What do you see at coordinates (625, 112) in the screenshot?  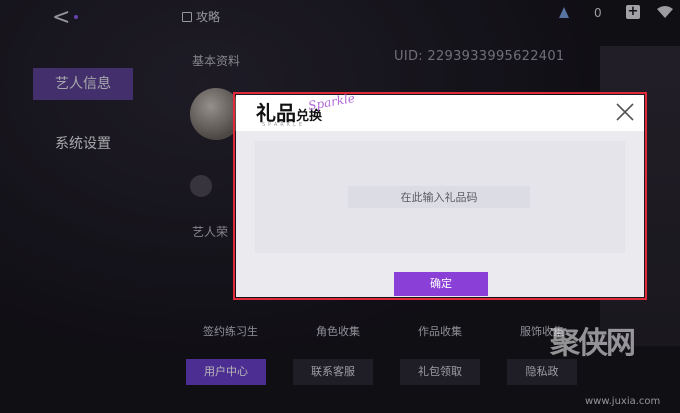 I see `close-icon` at bounding box center [625, 112].